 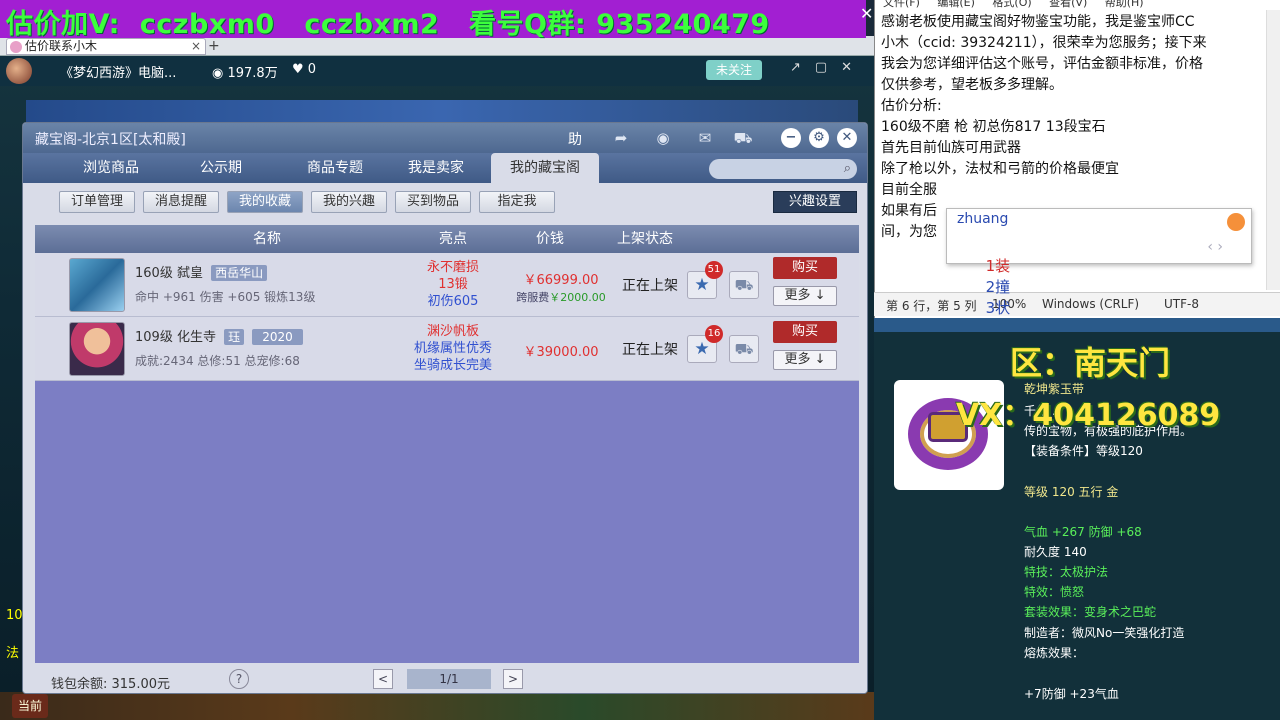 What do you see at coordinates (819, 138) in the screenshot?
I see `settings-icon: ⚙` at bounding box center [819, 138].